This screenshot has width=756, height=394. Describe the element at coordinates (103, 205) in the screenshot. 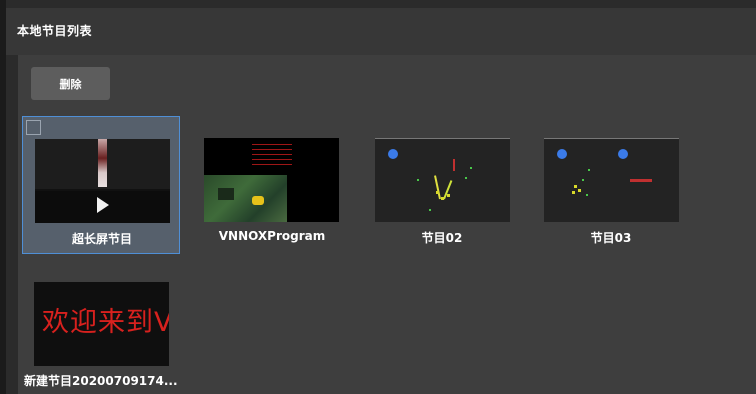

I see `play-icon` at that location.